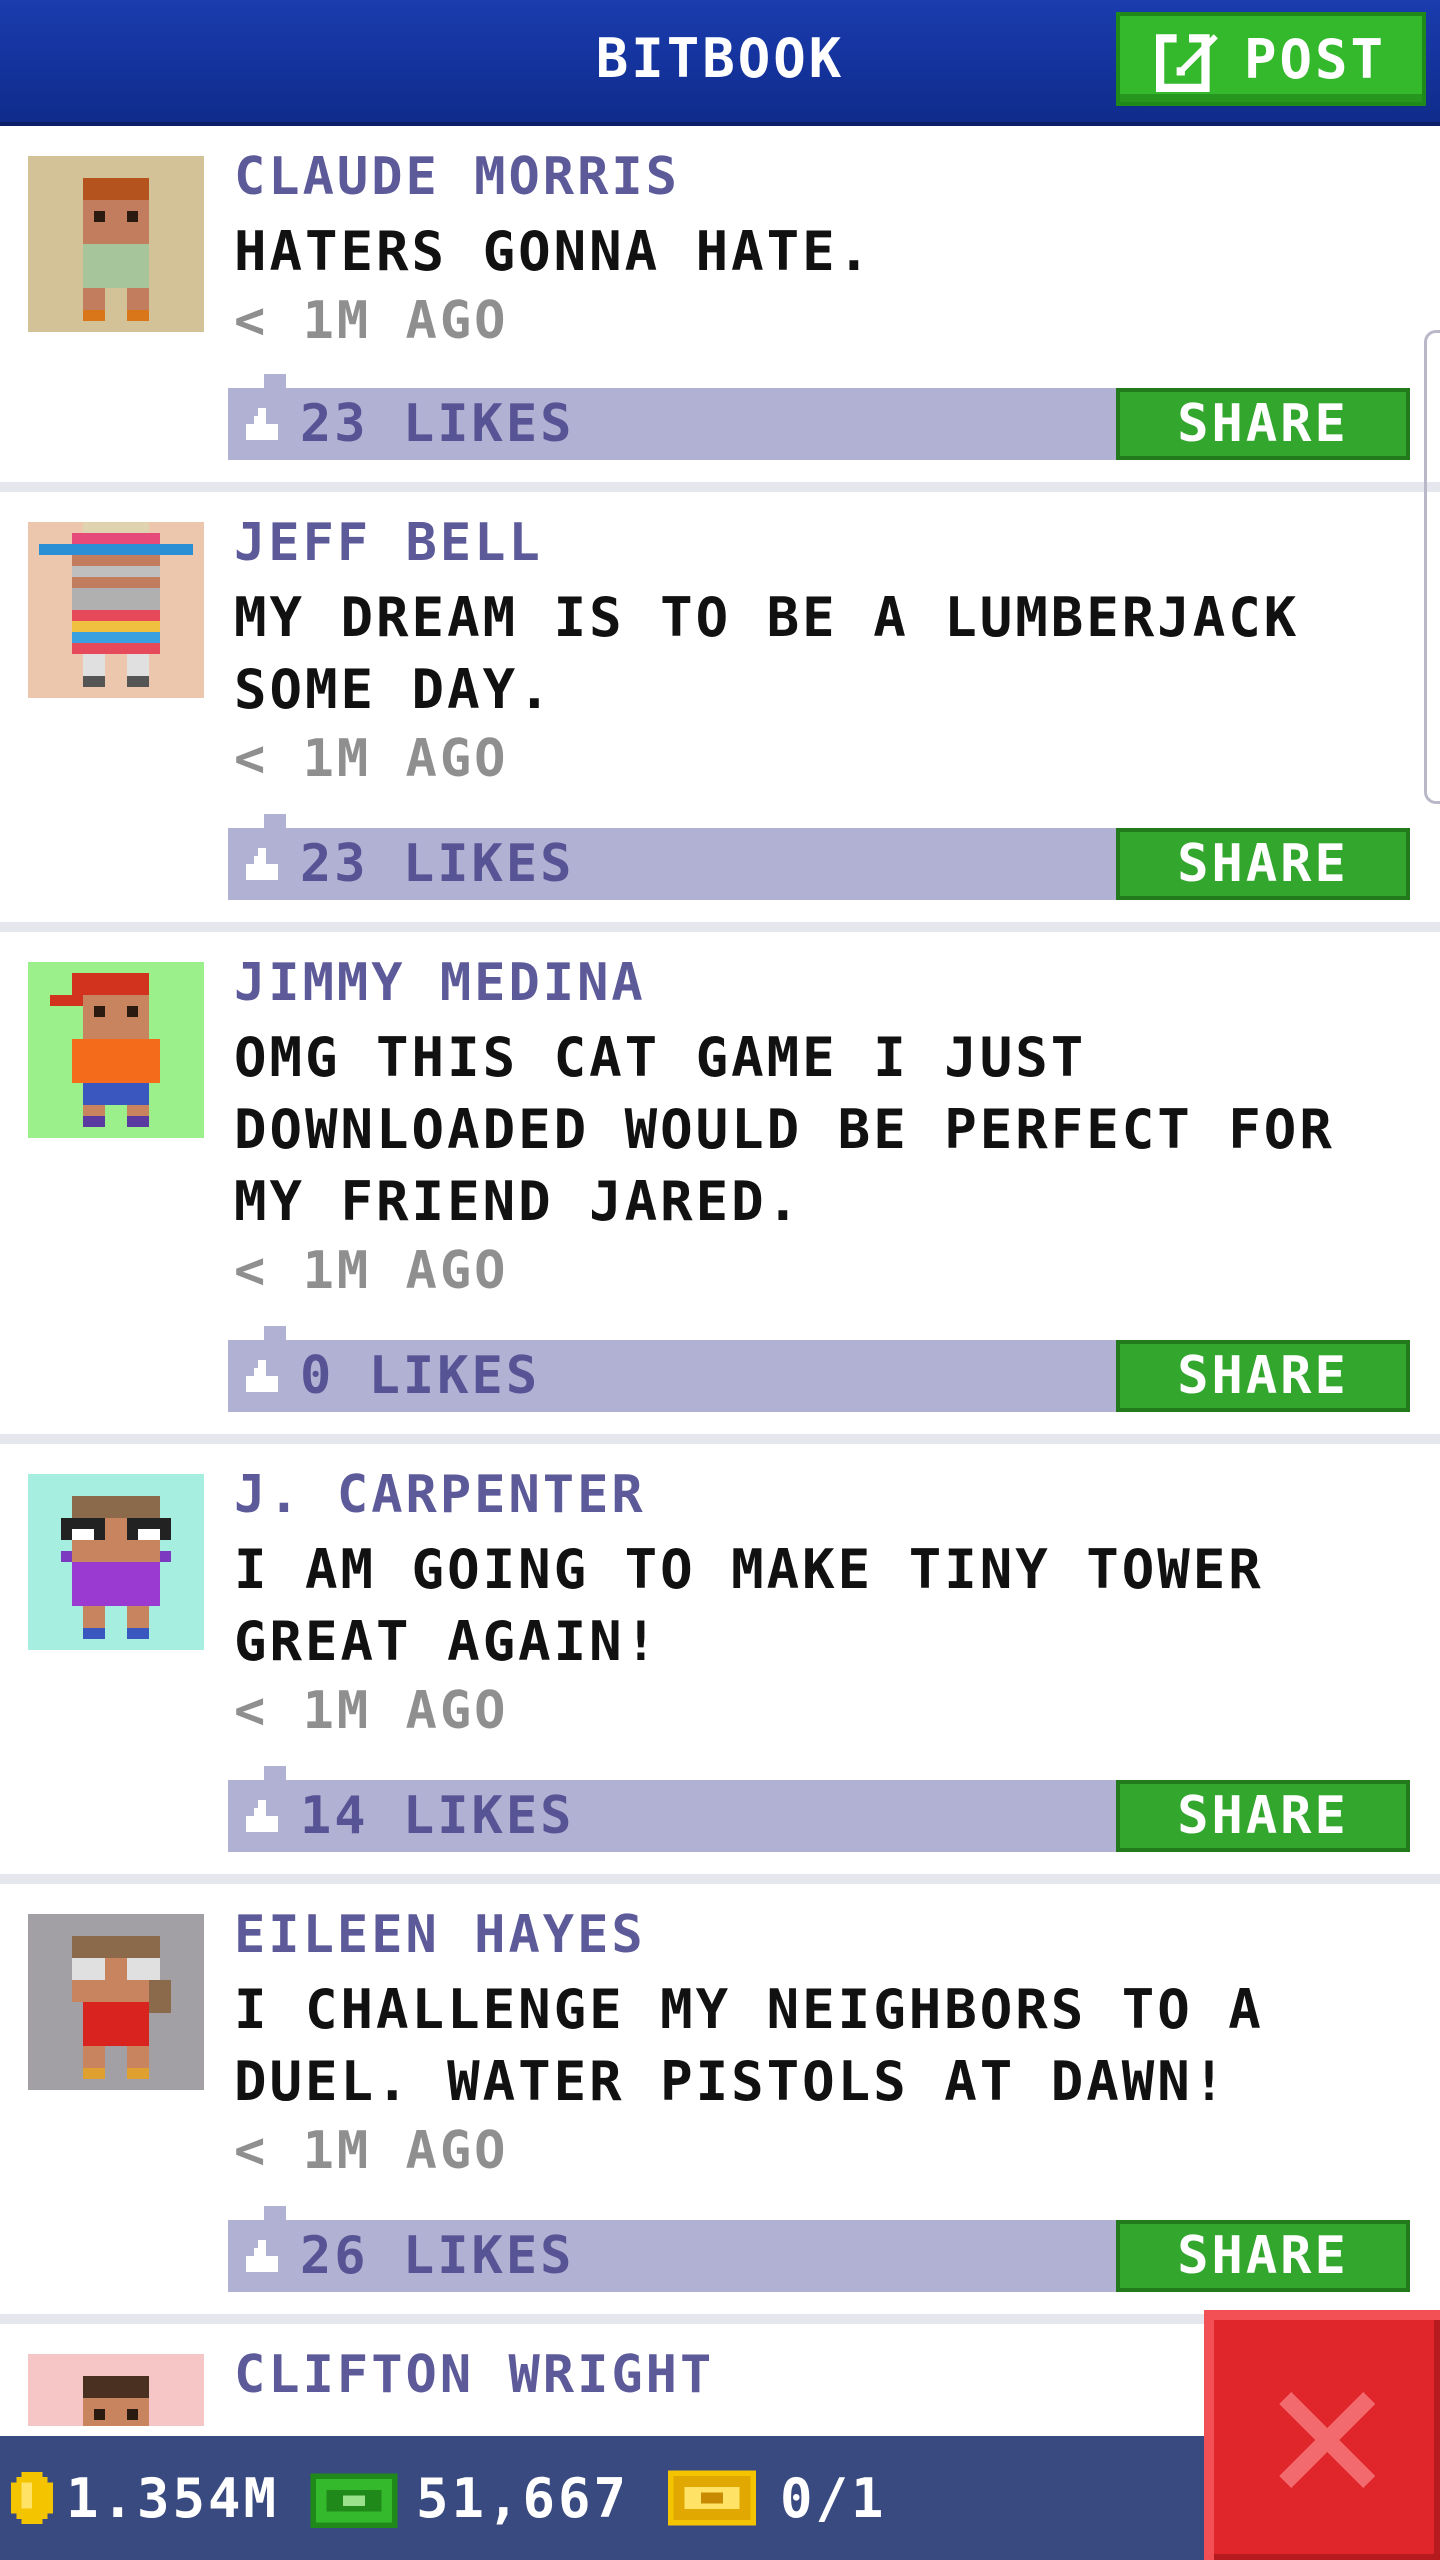 This screenshot has height=2560, width=1440. What do you see at coordinates (819, 1369) in the screenshot?
I see `likes-bar: 0 LIKES SHARE` at bounding box center [819, 1369].